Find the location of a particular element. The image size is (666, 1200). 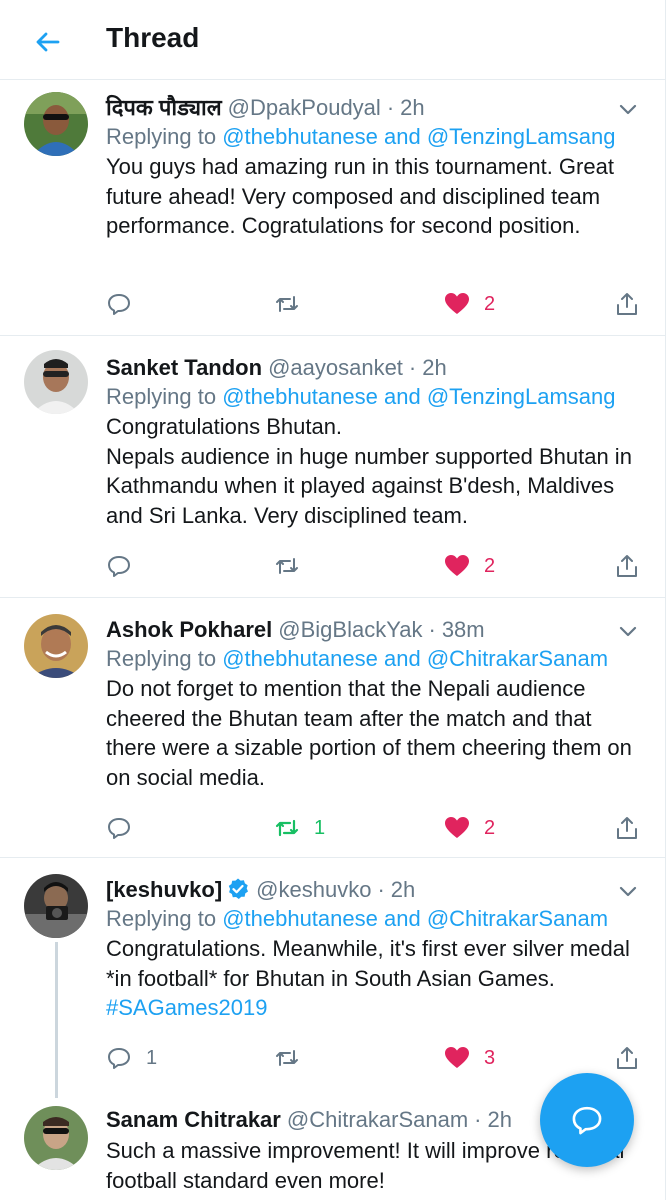

like-button: 3 is located at coordinates (469, 1058).